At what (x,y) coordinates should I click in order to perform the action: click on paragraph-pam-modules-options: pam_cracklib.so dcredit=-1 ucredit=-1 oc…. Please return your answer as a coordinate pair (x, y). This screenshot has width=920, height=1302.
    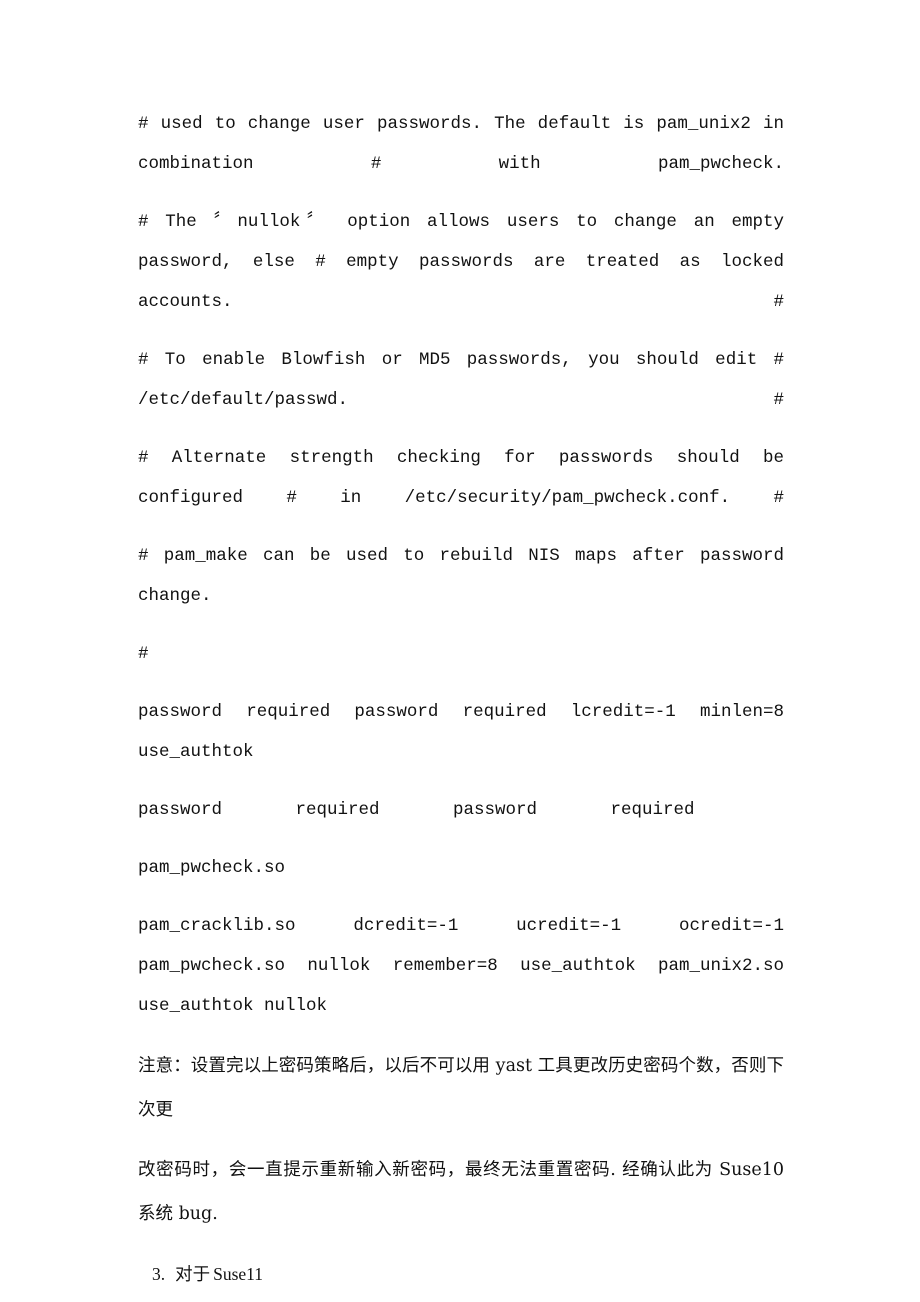
    Looking at the image, I should click on (461, 966).